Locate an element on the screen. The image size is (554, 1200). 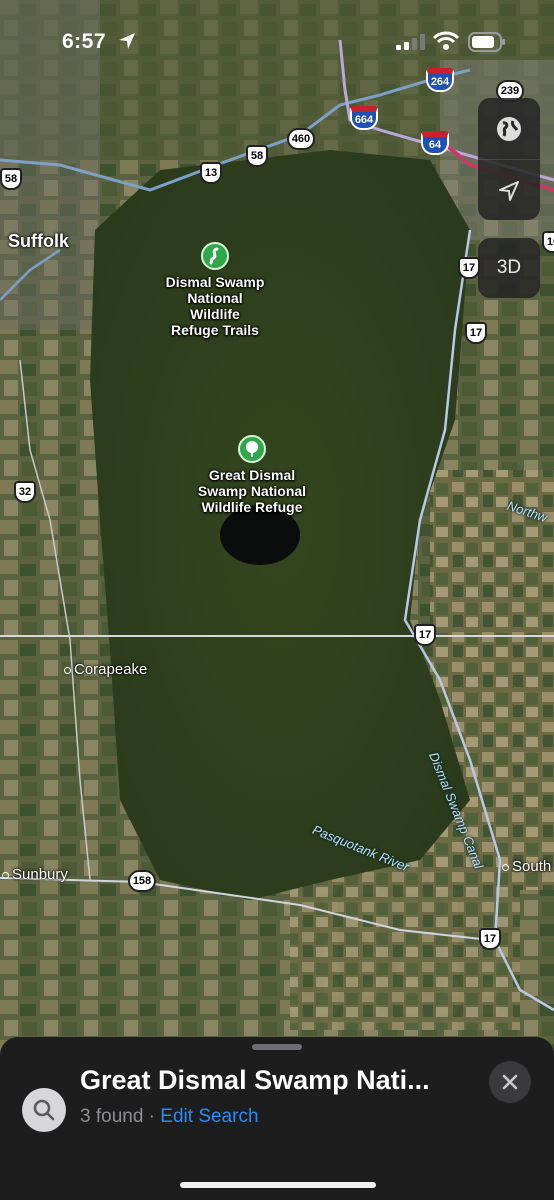
status-bar: 6:57 is located at coordinates (277, 40).